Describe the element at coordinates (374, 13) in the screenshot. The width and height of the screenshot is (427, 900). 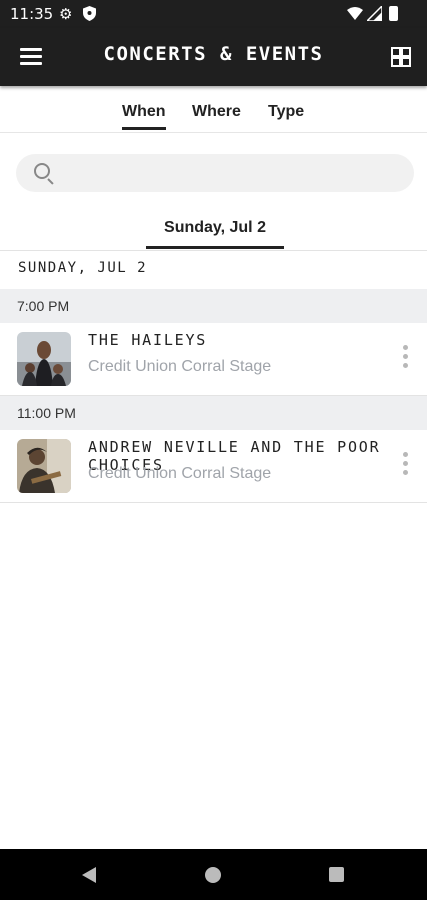
I see `signal-icon` at that location.